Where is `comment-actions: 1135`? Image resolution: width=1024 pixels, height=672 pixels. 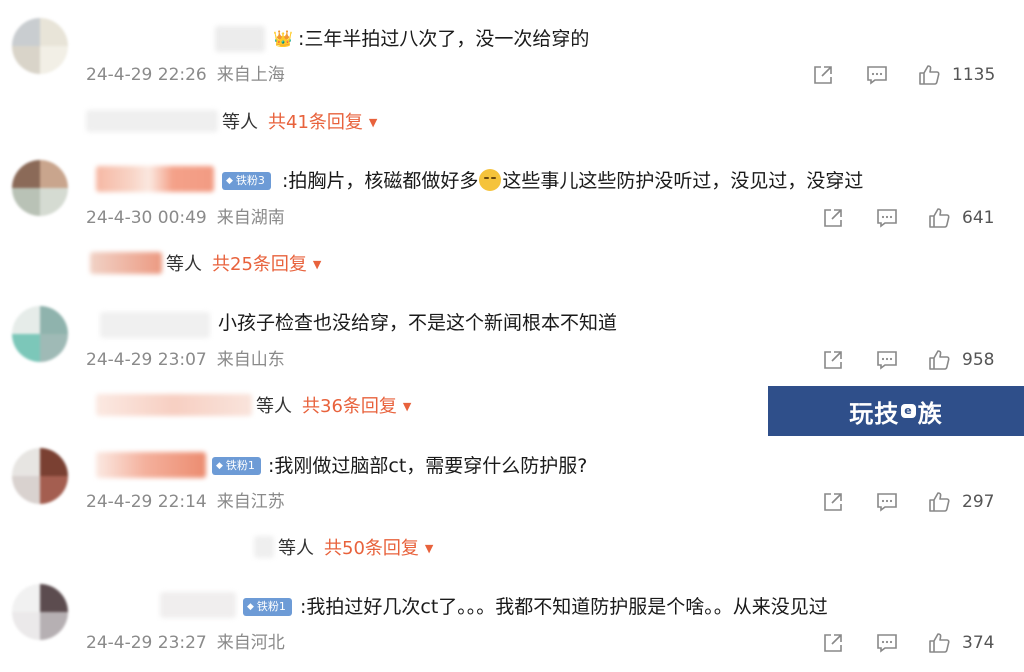 comment-actions: 1135 is located at coordinates (912, 75).